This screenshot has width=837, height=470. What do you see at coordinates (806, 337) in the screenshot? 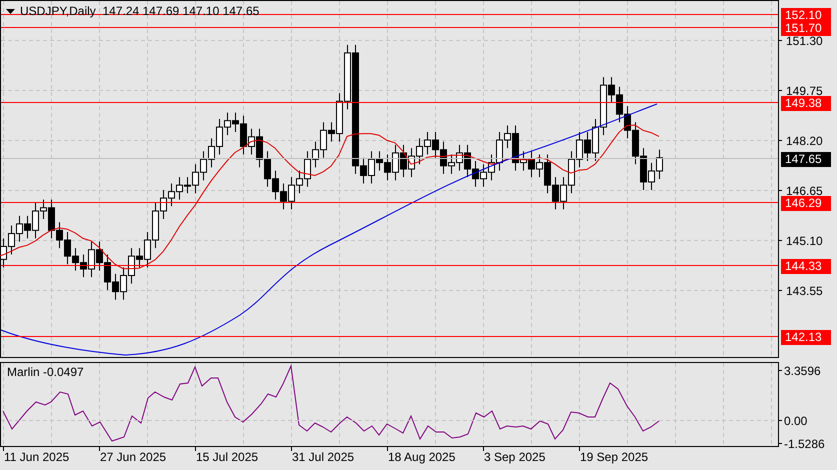
I see `level-price-label: 142.13` at bounding box center [806, 337].